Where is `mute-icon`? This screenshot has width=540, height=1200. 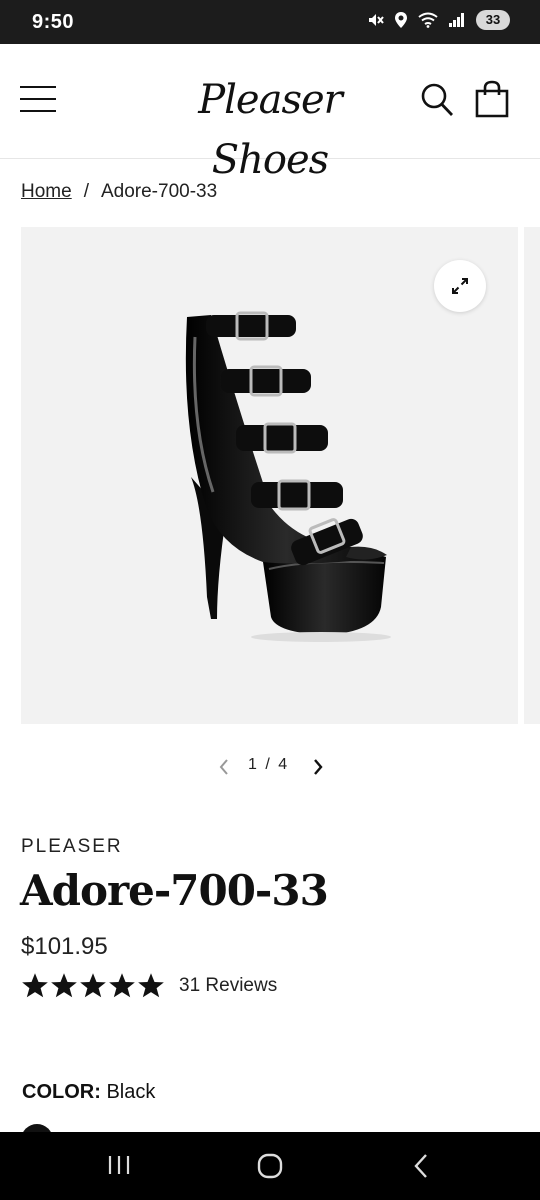
mute-icon is located at coordinates (376, 20).